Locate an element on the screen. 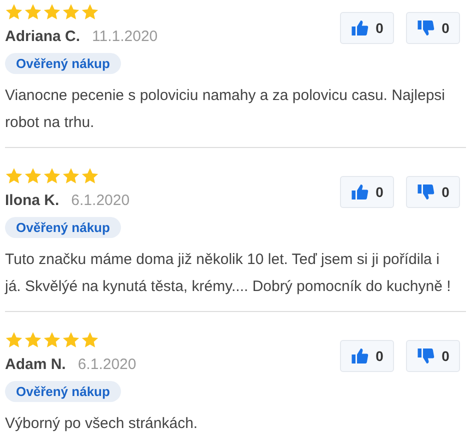 The width and height of the screenshot is (468, 444). review-text: Výborný po všech stránkách. is located at coordinates (102, 424).